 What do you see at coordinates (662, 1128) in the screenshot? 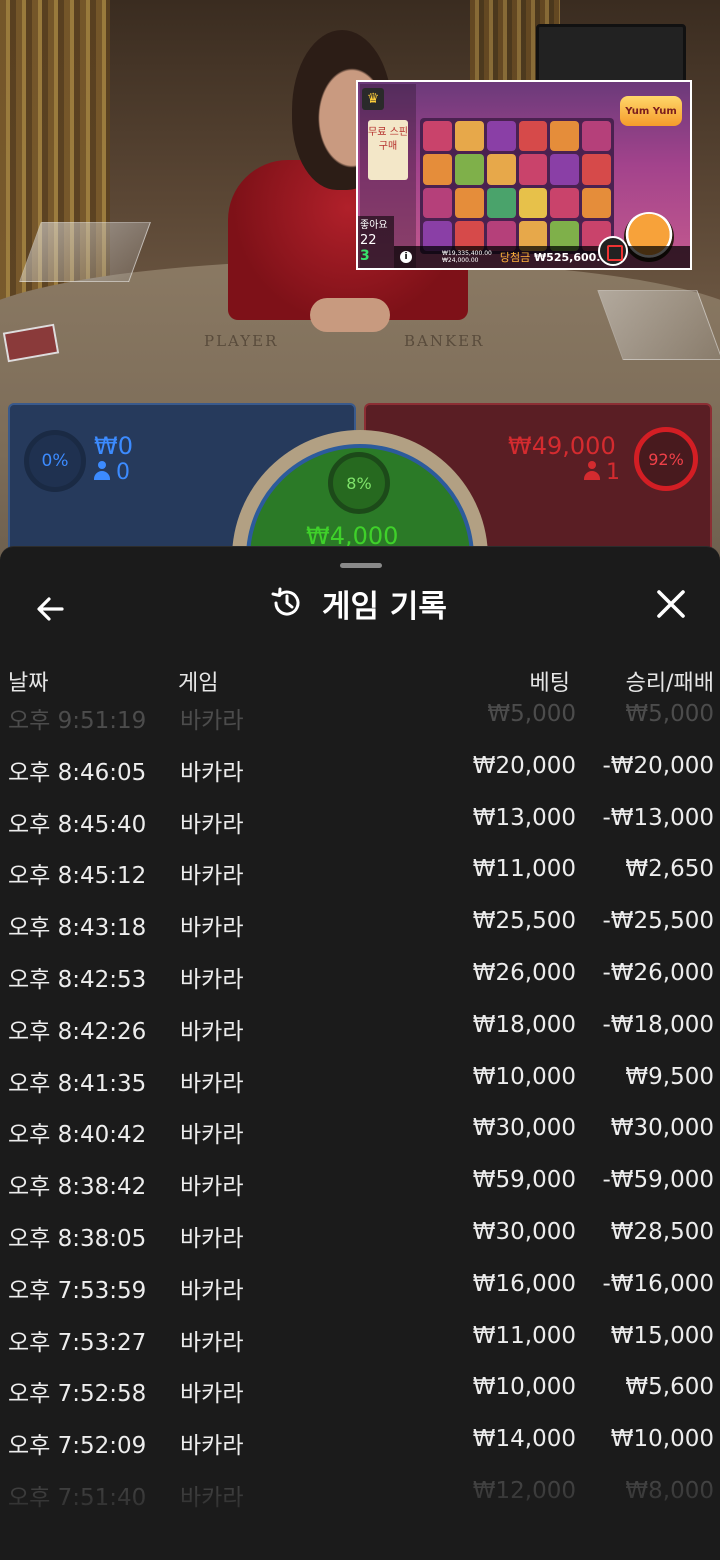
I see `history-winloss: ₩30,000` at bounding box center [662, 1128].